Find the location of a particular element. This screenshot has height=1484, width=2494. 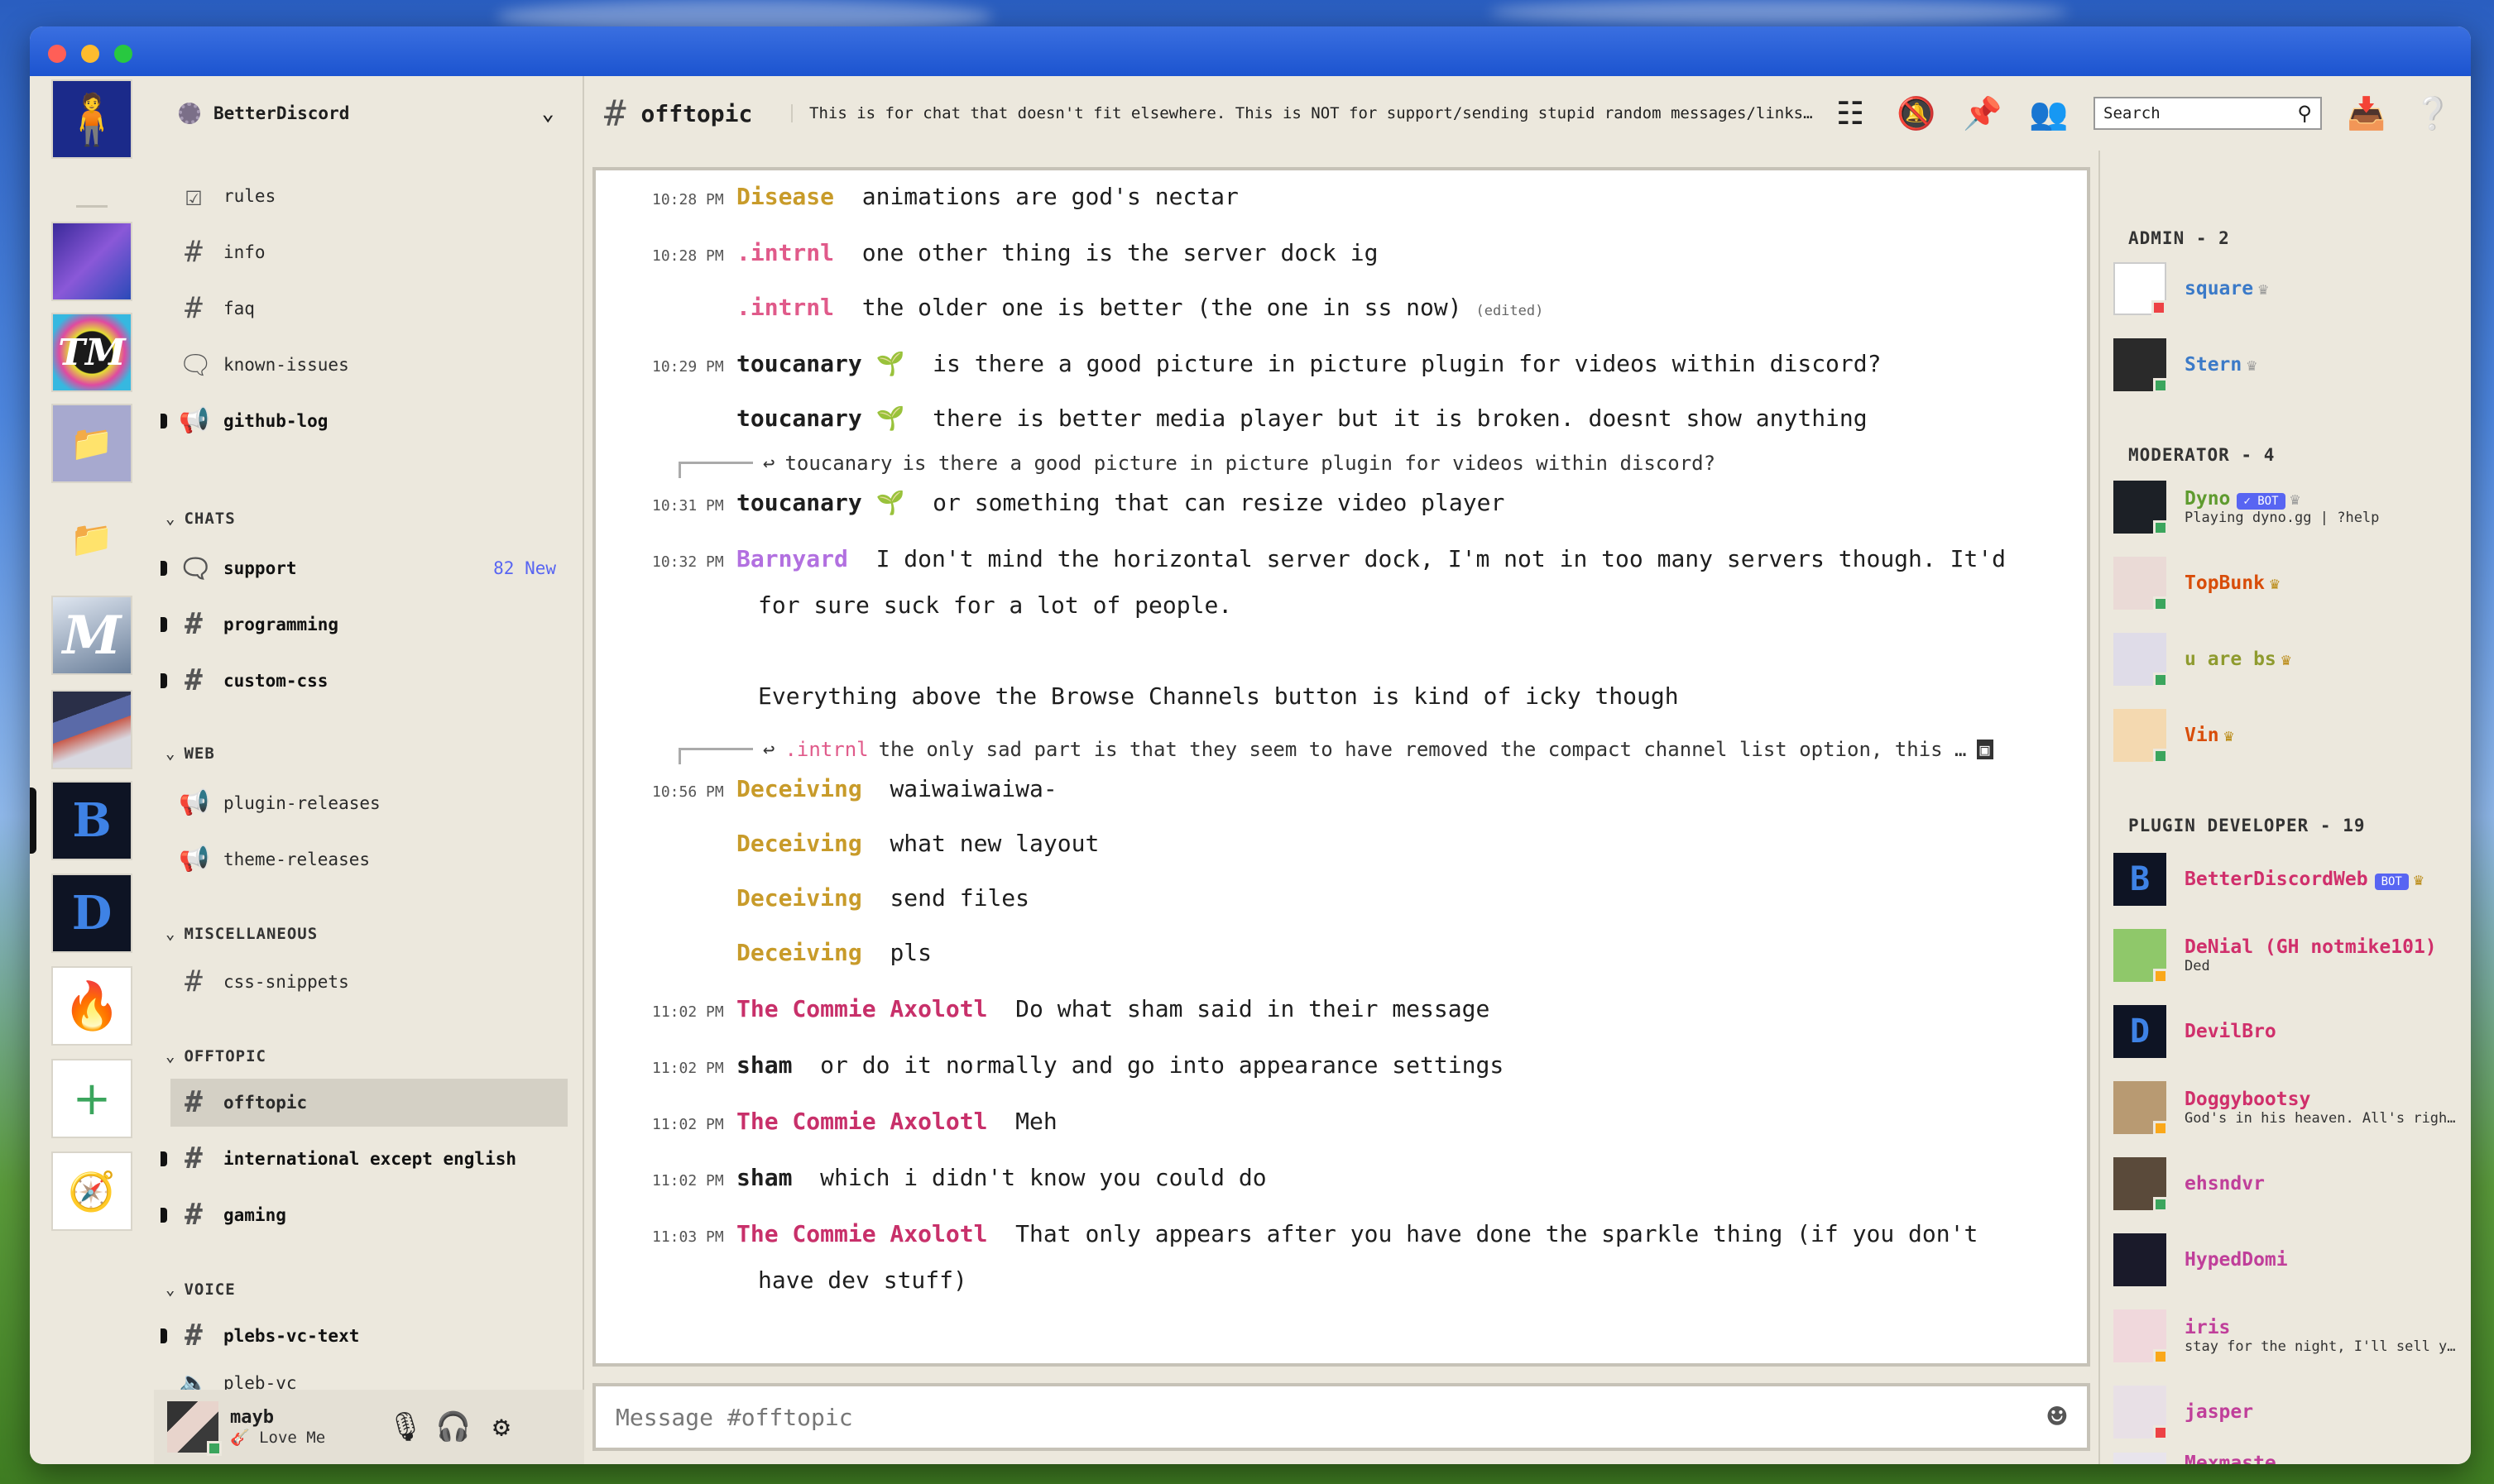

category-chats: ⌄ CHATS is located at coordinates (200, 519).